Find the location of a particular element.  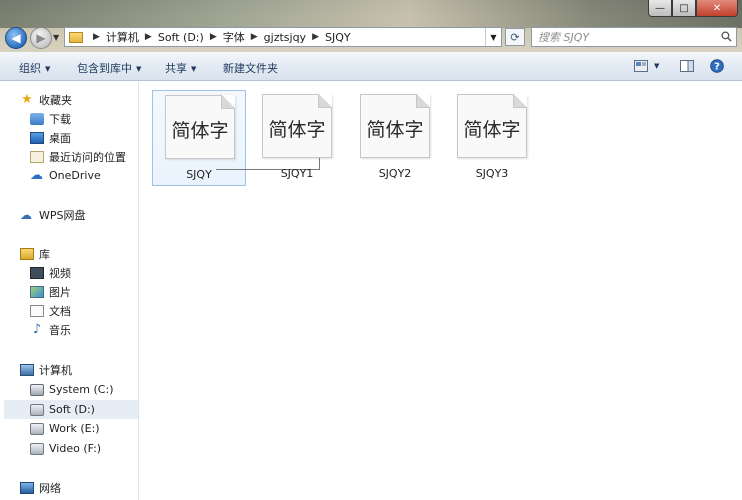

organize-menu: 组织 ▼ is located at coordinates (34, 68).